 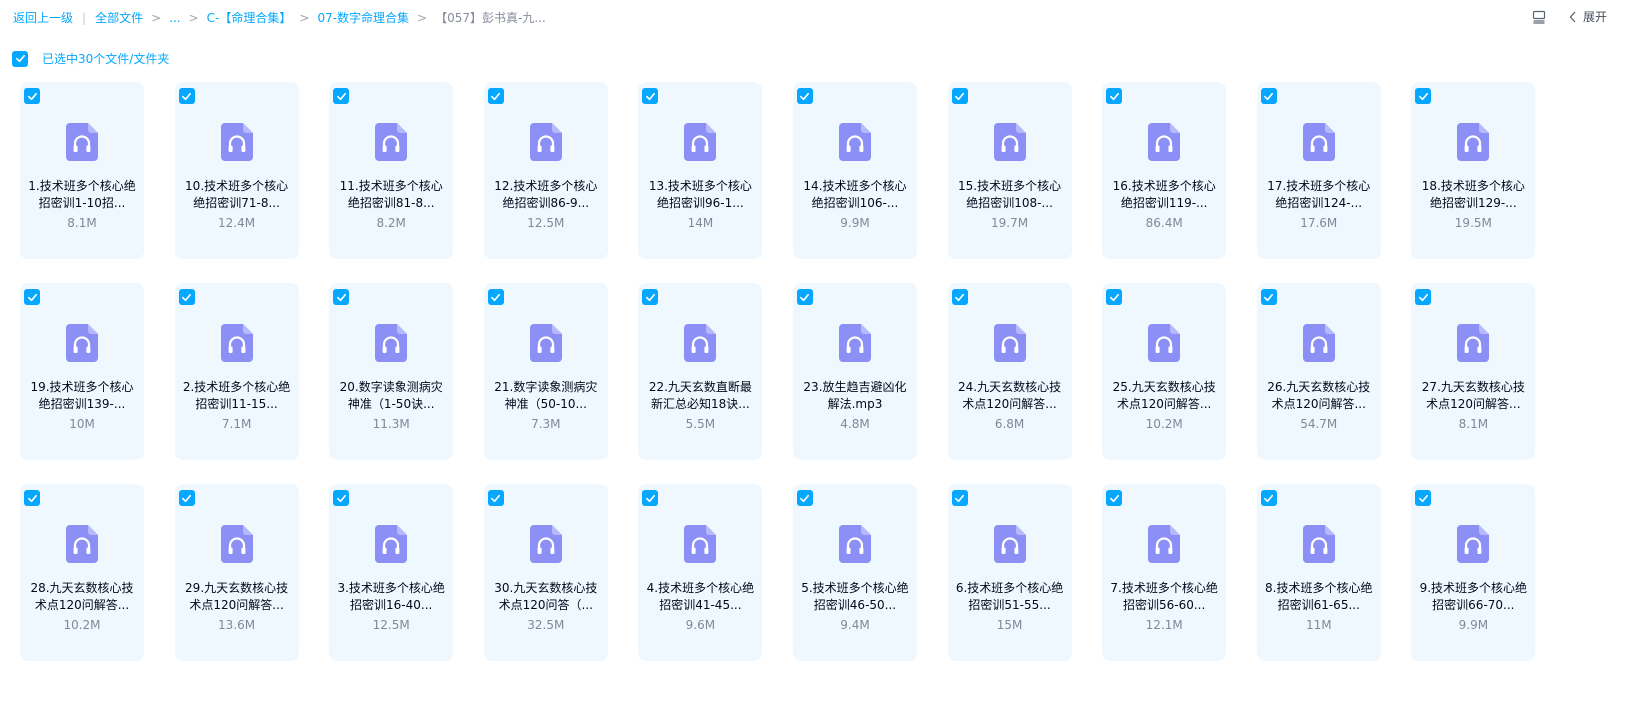 I want to click on file-card: 27.九天玄数核心技术点120问解答... 8.1M, so click(x=1473, y=371).